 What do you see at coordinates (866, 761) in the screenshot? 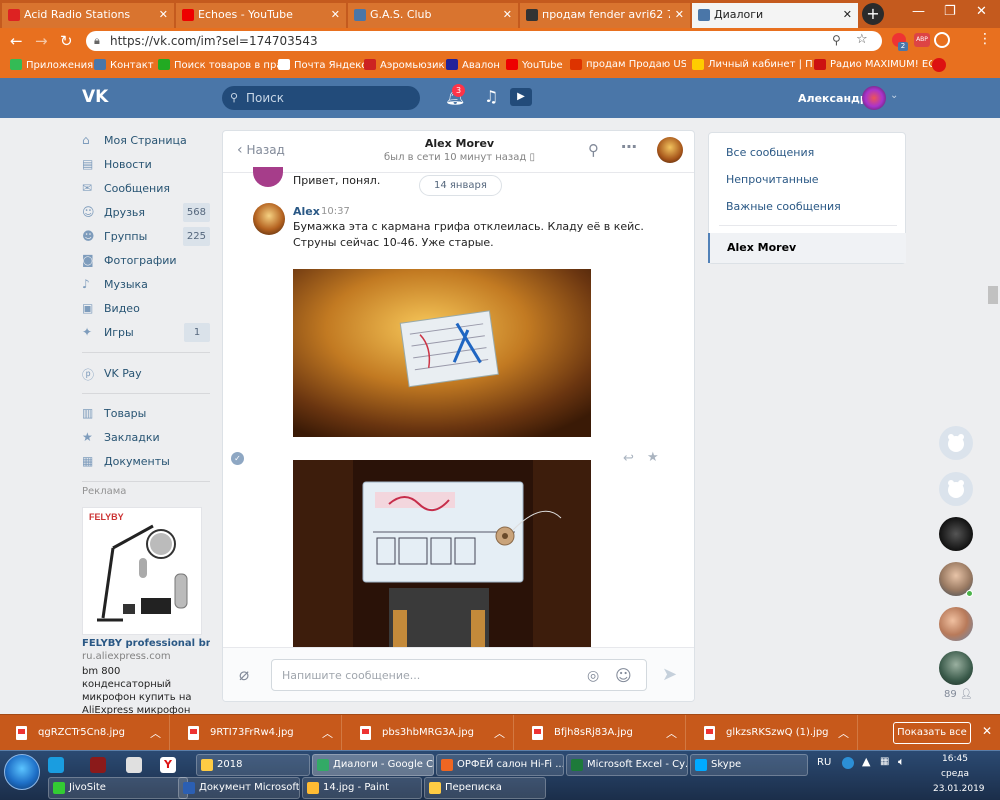
I see `tray-expand-icon: ▲` at bounding box center [866, 761].